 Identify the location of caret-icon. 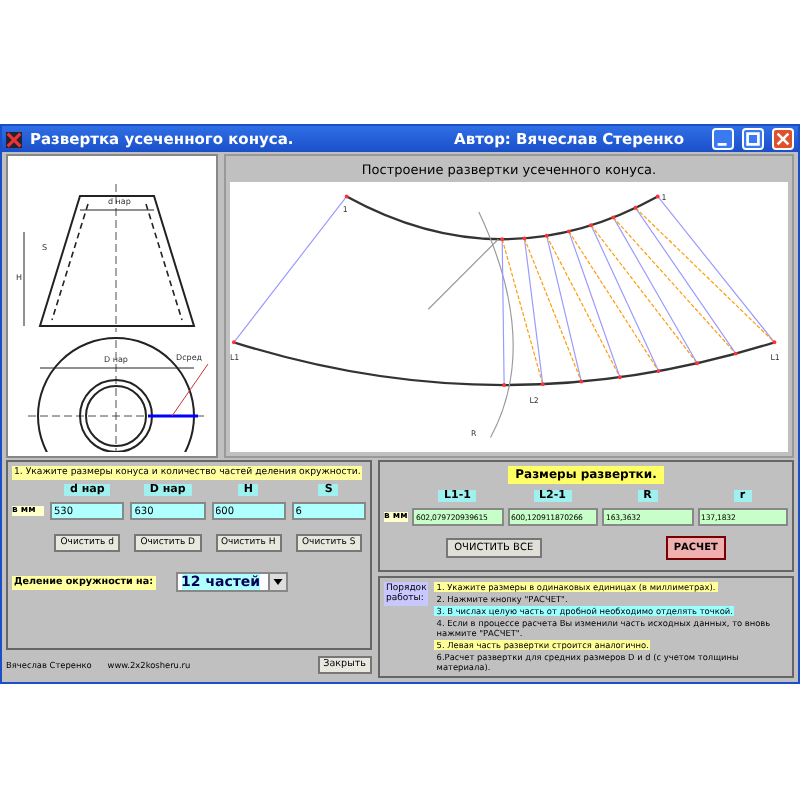
(278, 582).